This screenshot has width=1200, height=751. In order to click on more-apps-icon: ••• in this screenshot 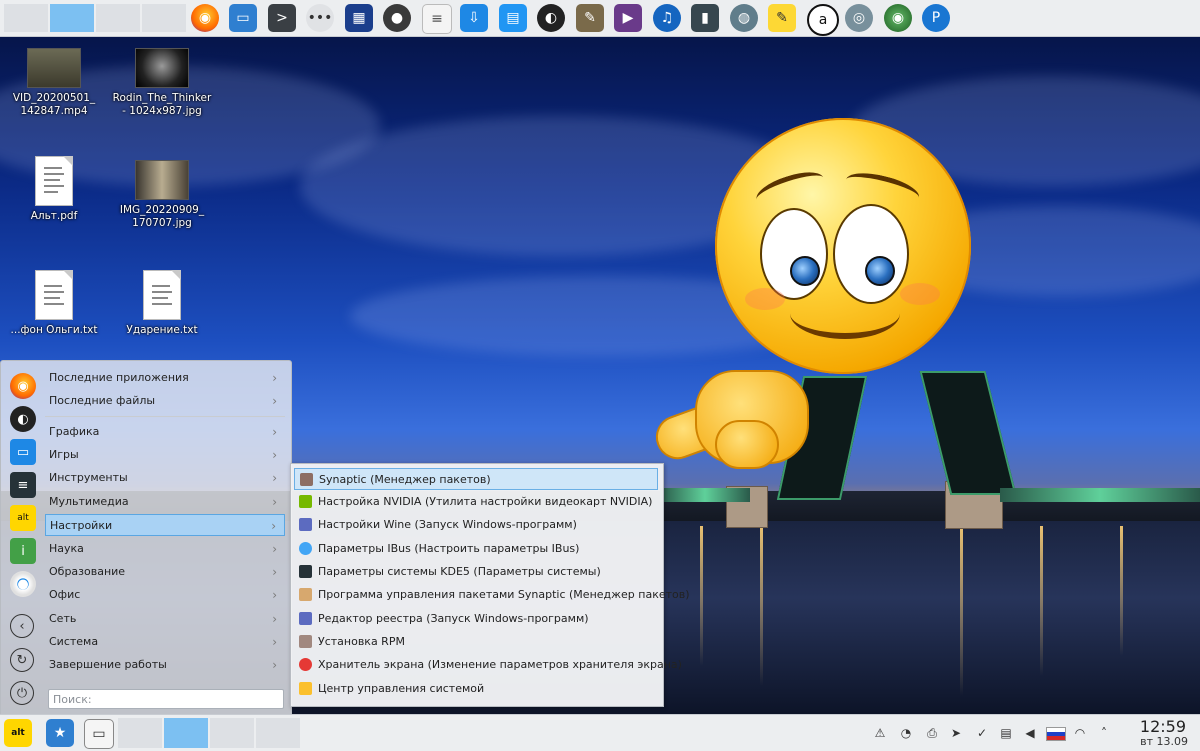, I will do `click(320, 18)`.